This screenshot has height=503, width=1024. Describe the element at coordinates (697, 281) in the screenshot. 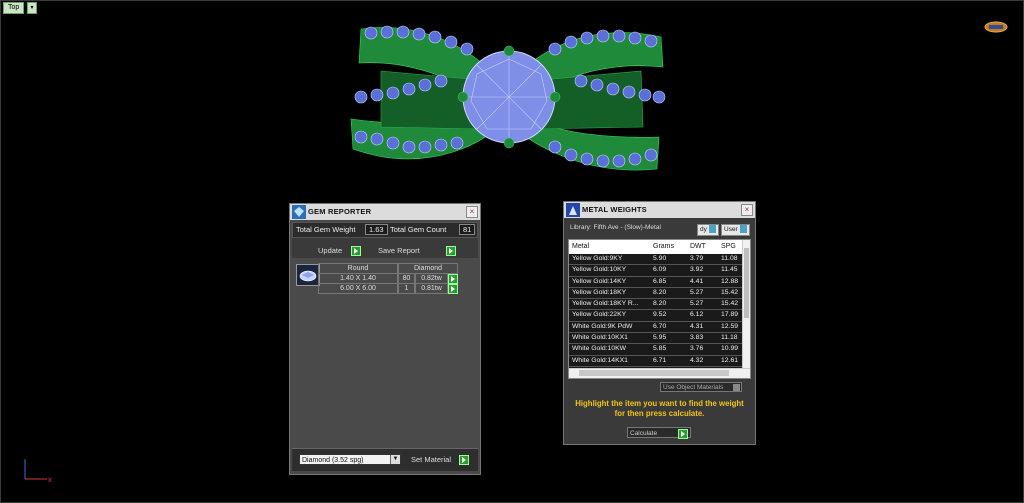

I see `metal-dwt-cell: 4.41` at that location.